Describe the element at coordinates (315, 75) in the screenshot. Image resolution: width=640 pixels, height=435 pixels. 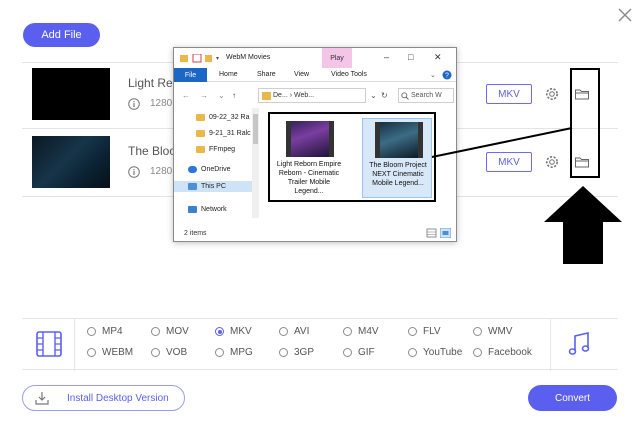
I see `explorer-ribbon: File Home Share View Video Tools ⌄ ?` at that location.